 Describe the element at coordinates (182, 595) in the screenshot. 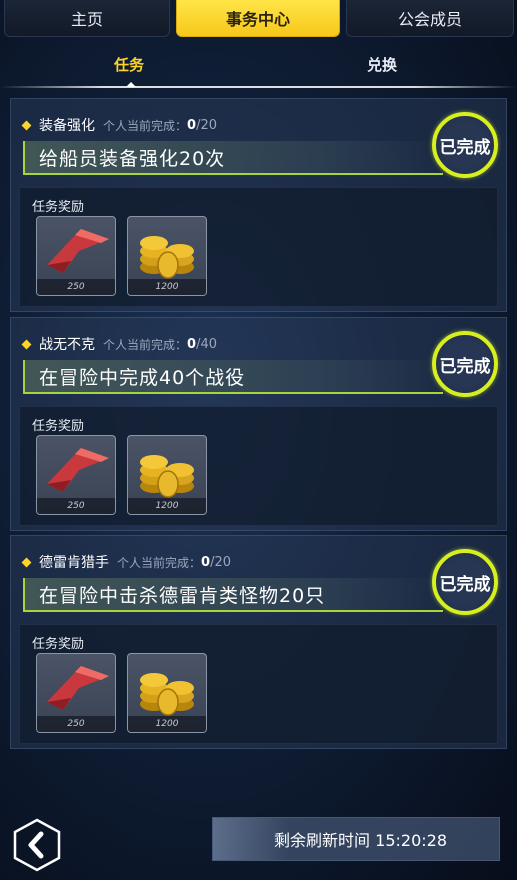

I see `task-description-text: 在冒险中击杀德雷肯类怪物20只` at that location.